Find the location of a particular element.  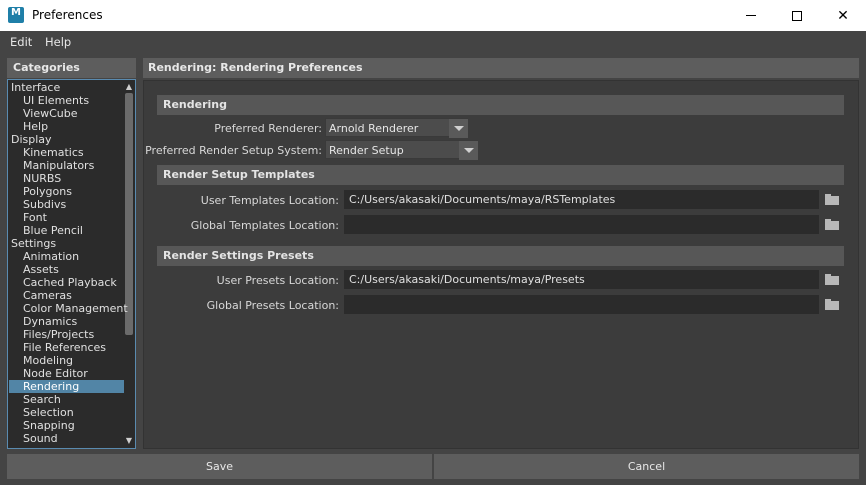

category-item-animation: Animation is located at coordinates (44, 256).